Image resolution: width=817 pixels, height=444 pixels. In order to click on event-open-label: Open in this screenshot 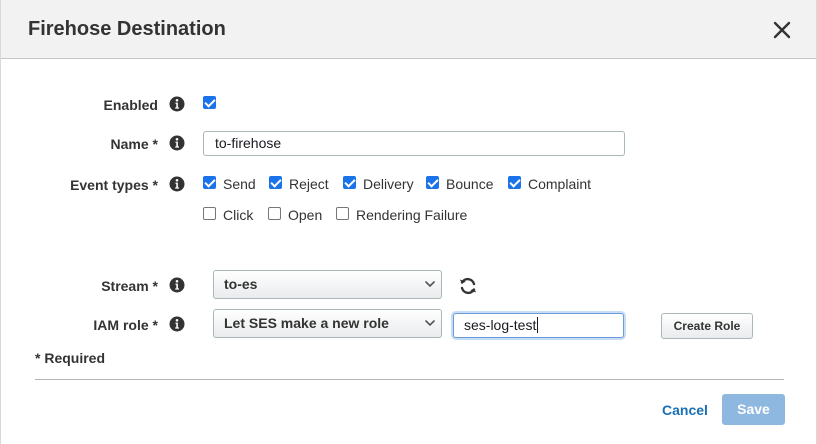, I will do `click(305, 215)`.